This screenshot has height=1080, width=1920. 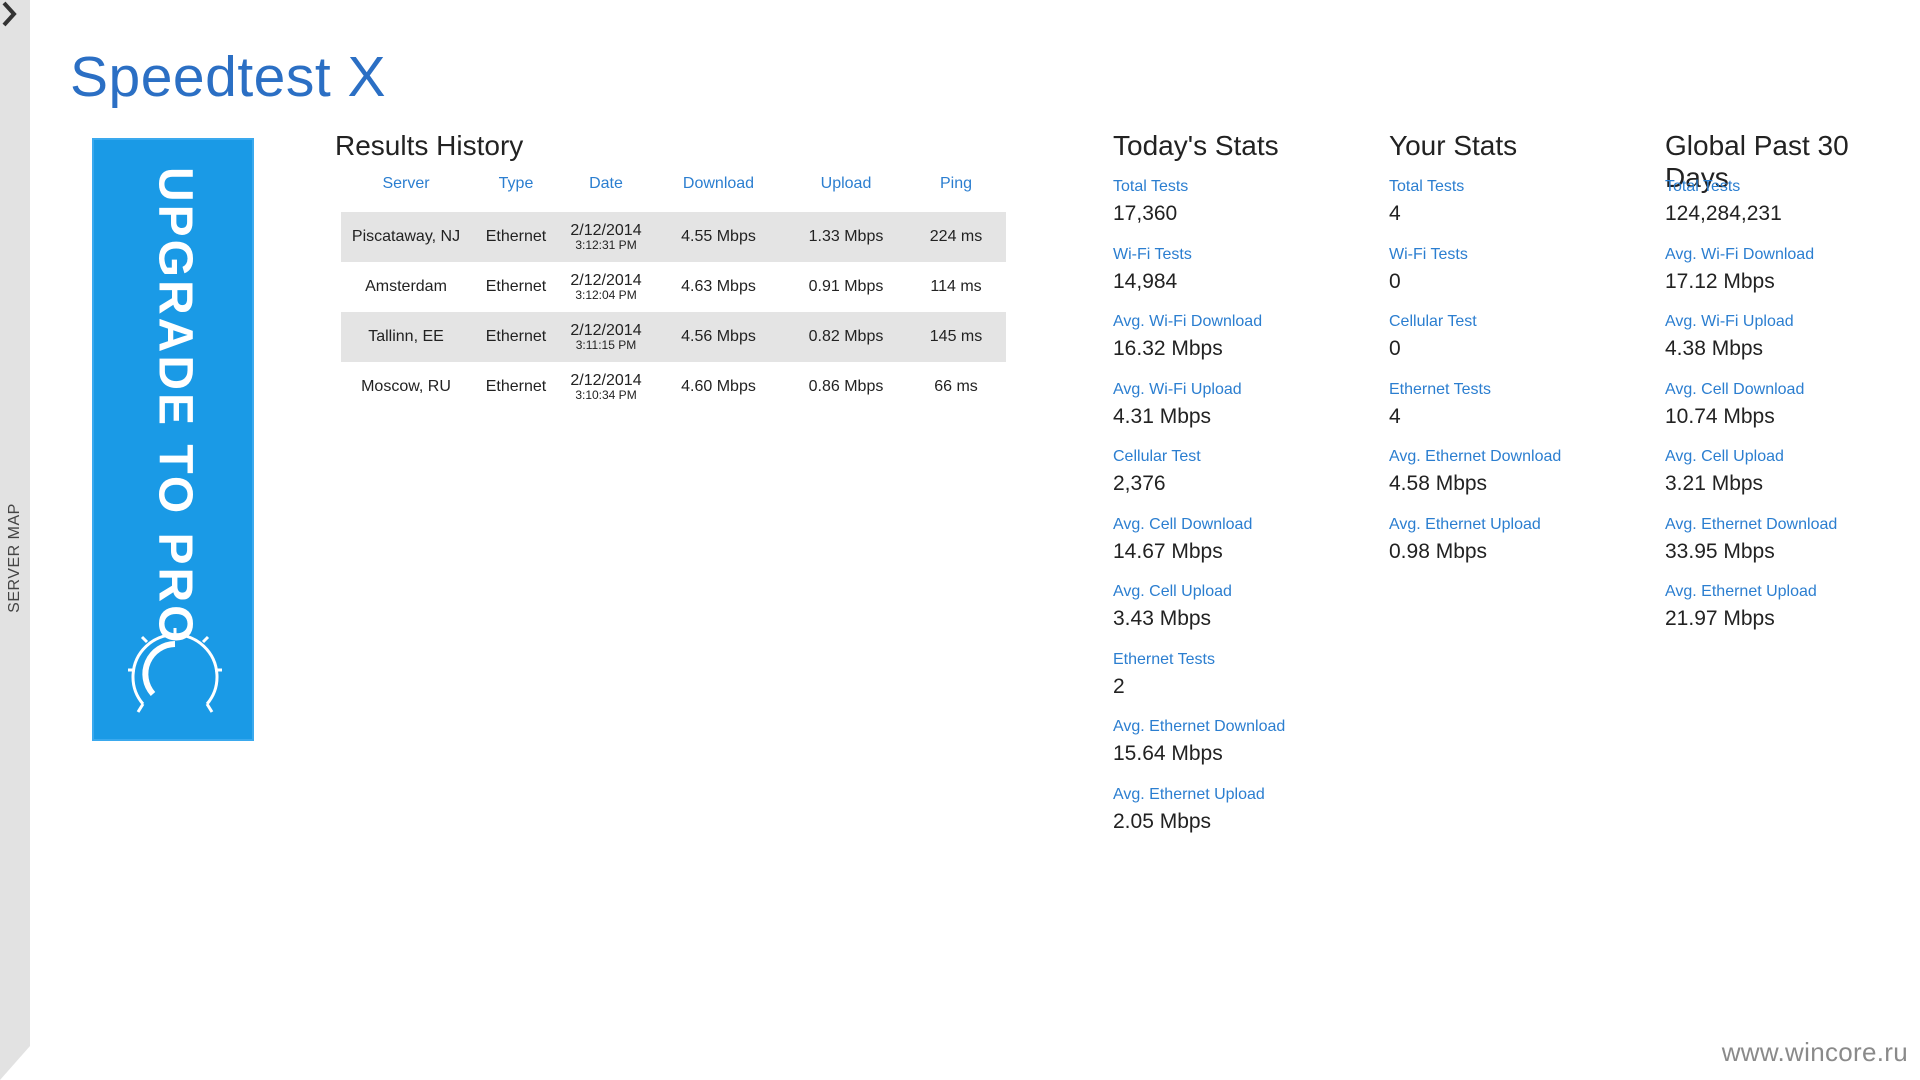 I want to click on upgrade-to-pro-banner: UPGRADE TO PRO, so click(x=173, y=439).